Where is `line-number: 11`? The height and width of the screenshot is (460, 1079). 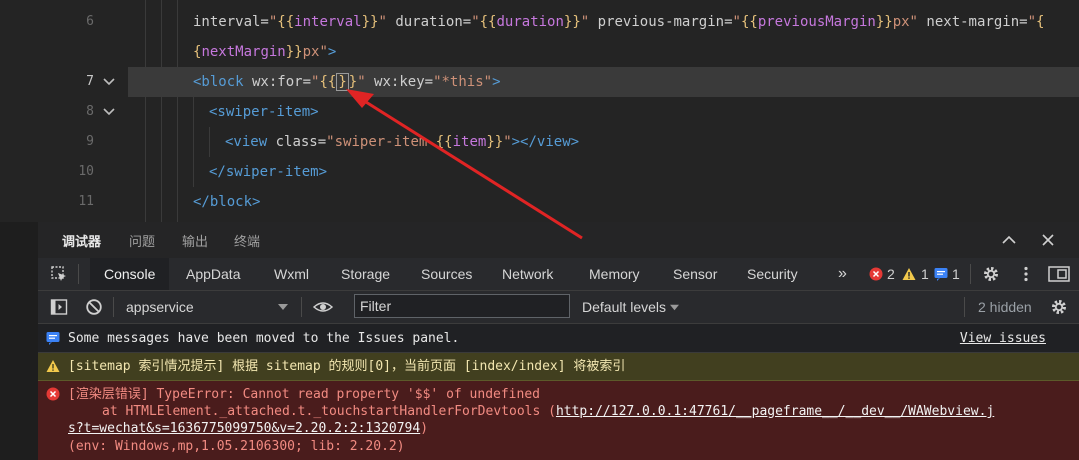 line-number: 11 is located at coordinates (86, 201).